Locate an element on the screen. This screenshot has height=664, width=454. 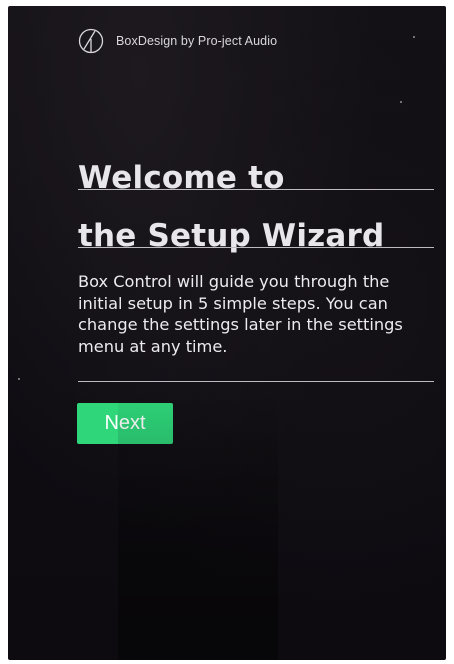
section-divider is located at coordinates (256, 381).